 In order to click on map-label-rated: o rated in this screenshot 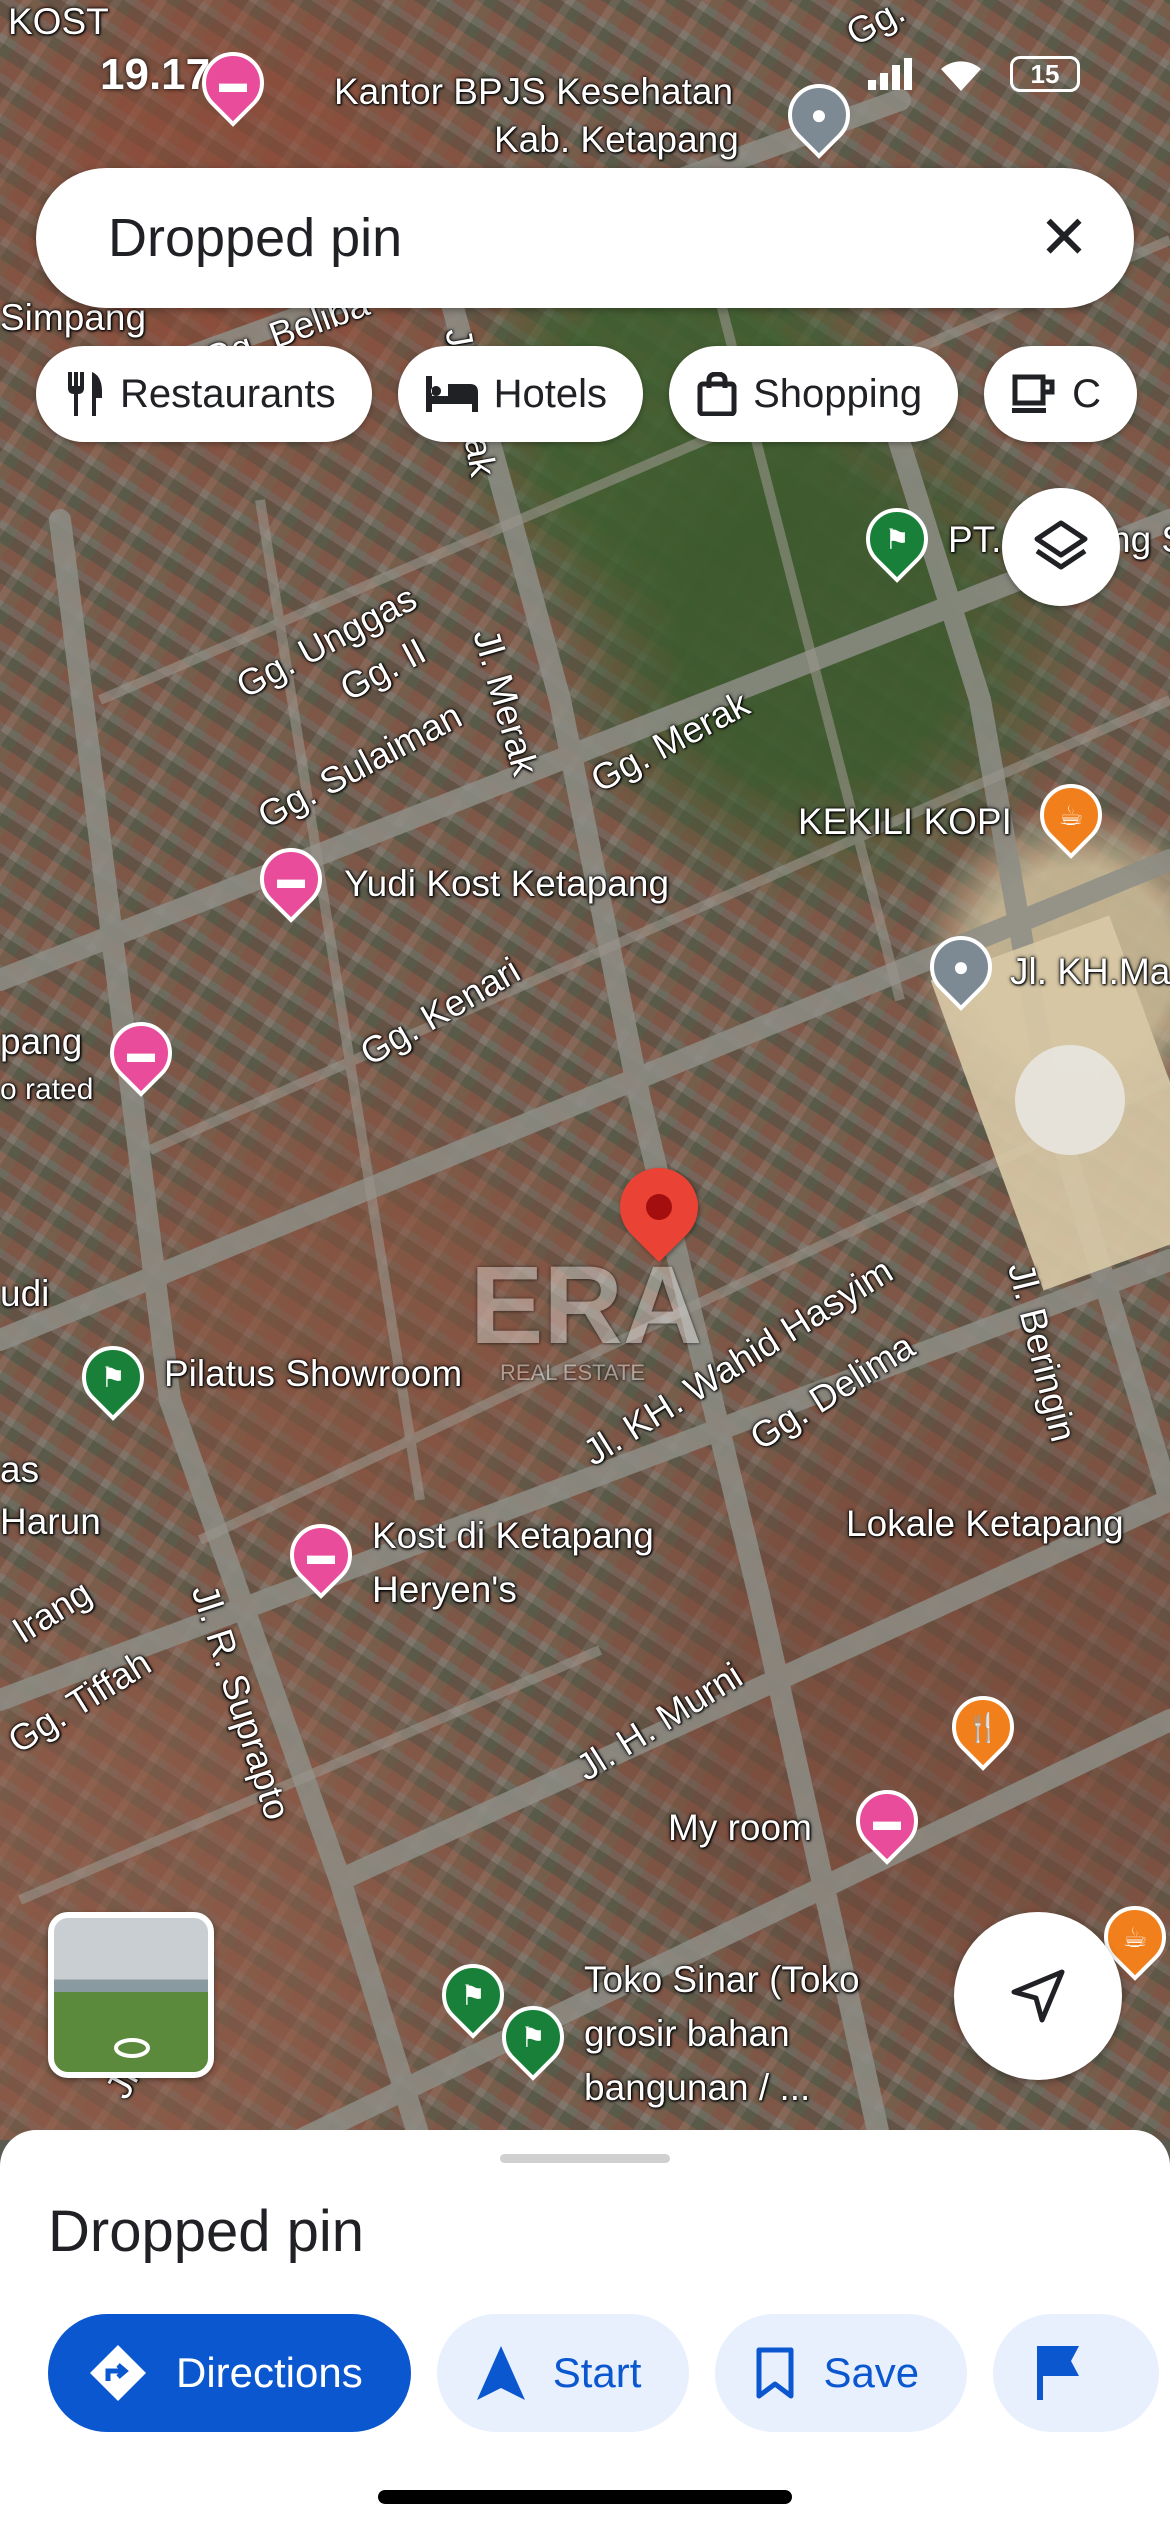, I will do `click(47, 1089)`.